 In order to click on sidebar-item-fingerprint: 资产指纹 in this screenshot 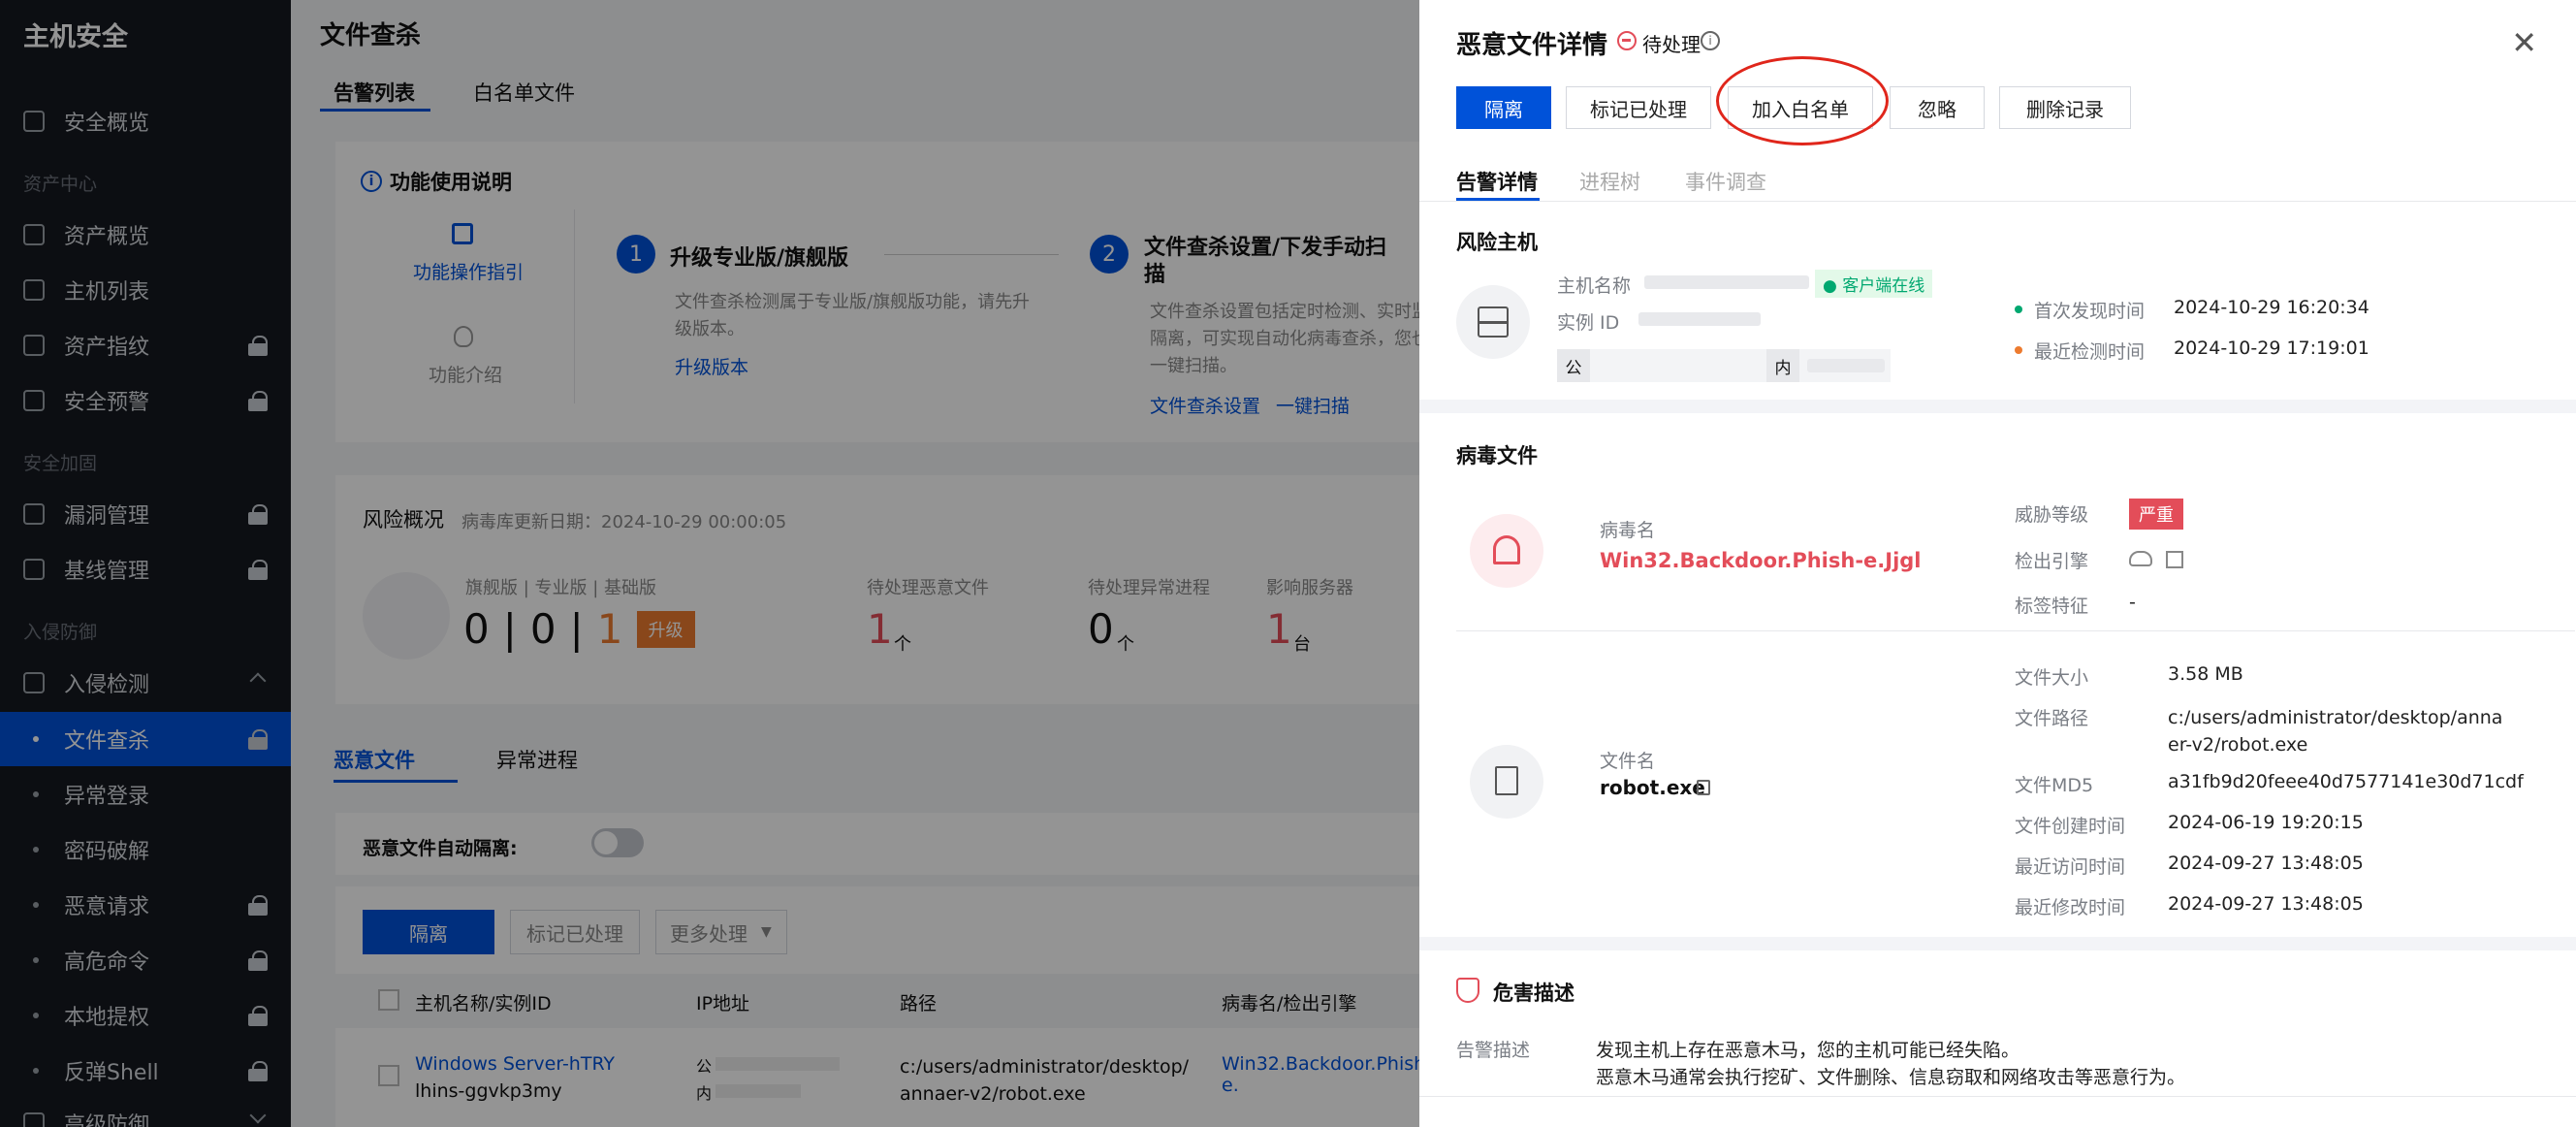, I will do `click(145, 345)`.